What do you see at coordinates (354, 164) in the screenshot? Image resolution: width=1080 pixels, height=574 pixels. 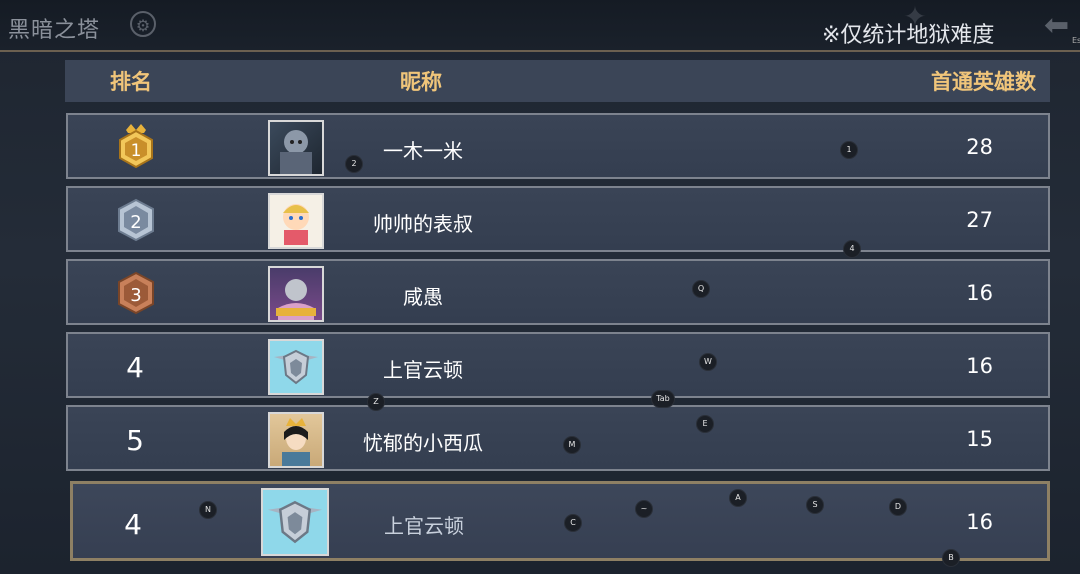 I see `key-hint: 2` at bounding box center [354, 164].